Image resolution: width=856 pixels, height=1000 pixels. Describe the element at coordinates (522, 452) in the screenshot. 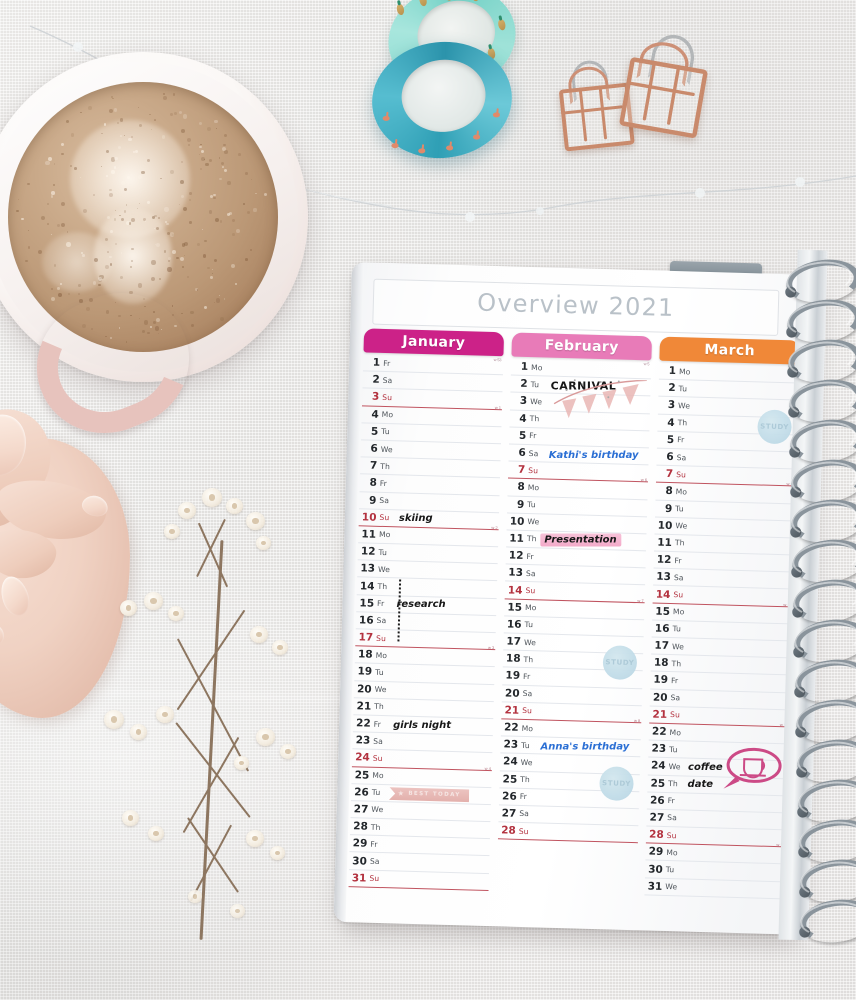

I see `day-number: 6` at that location.